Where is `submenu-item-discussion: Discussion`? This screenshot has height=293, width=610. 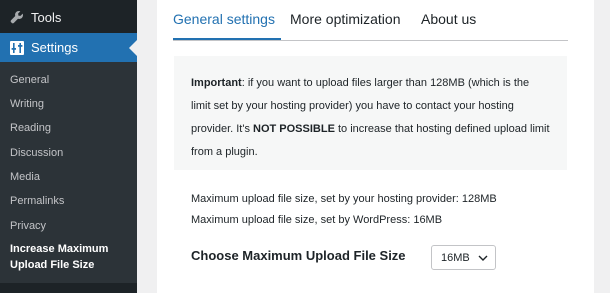 submenu-item-discussion: Discussion is located at coordinates (36, 153).